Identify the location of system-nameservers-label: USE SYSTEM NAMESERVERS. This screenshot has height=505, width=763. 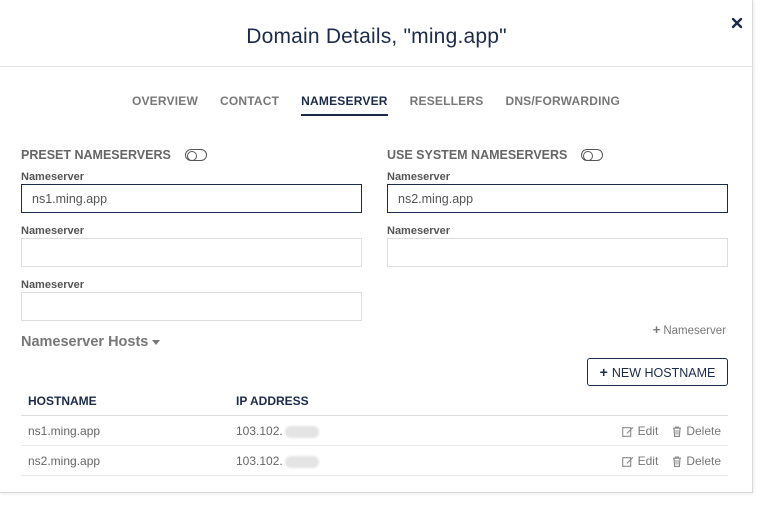
(477, 155).